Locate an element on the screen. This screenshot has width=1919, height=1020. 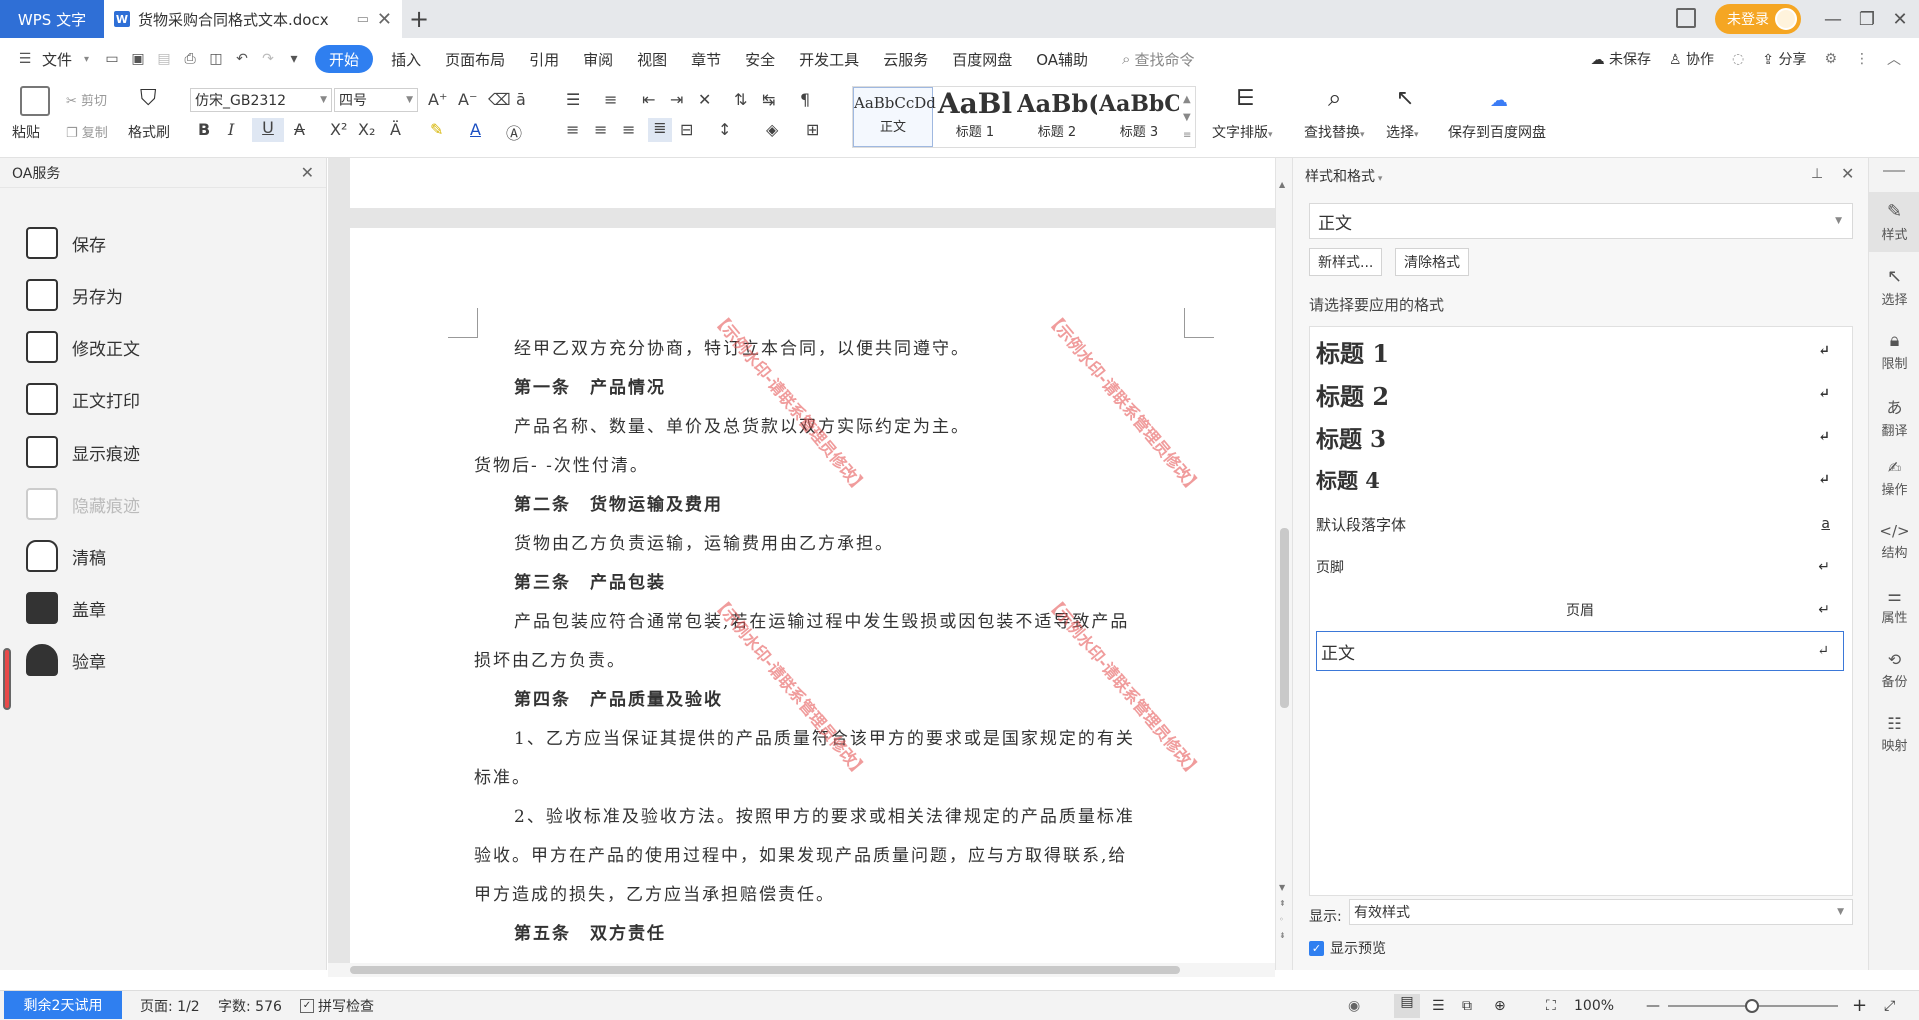
tab-cloud: 云服务 is located at coordinates (905, 59).